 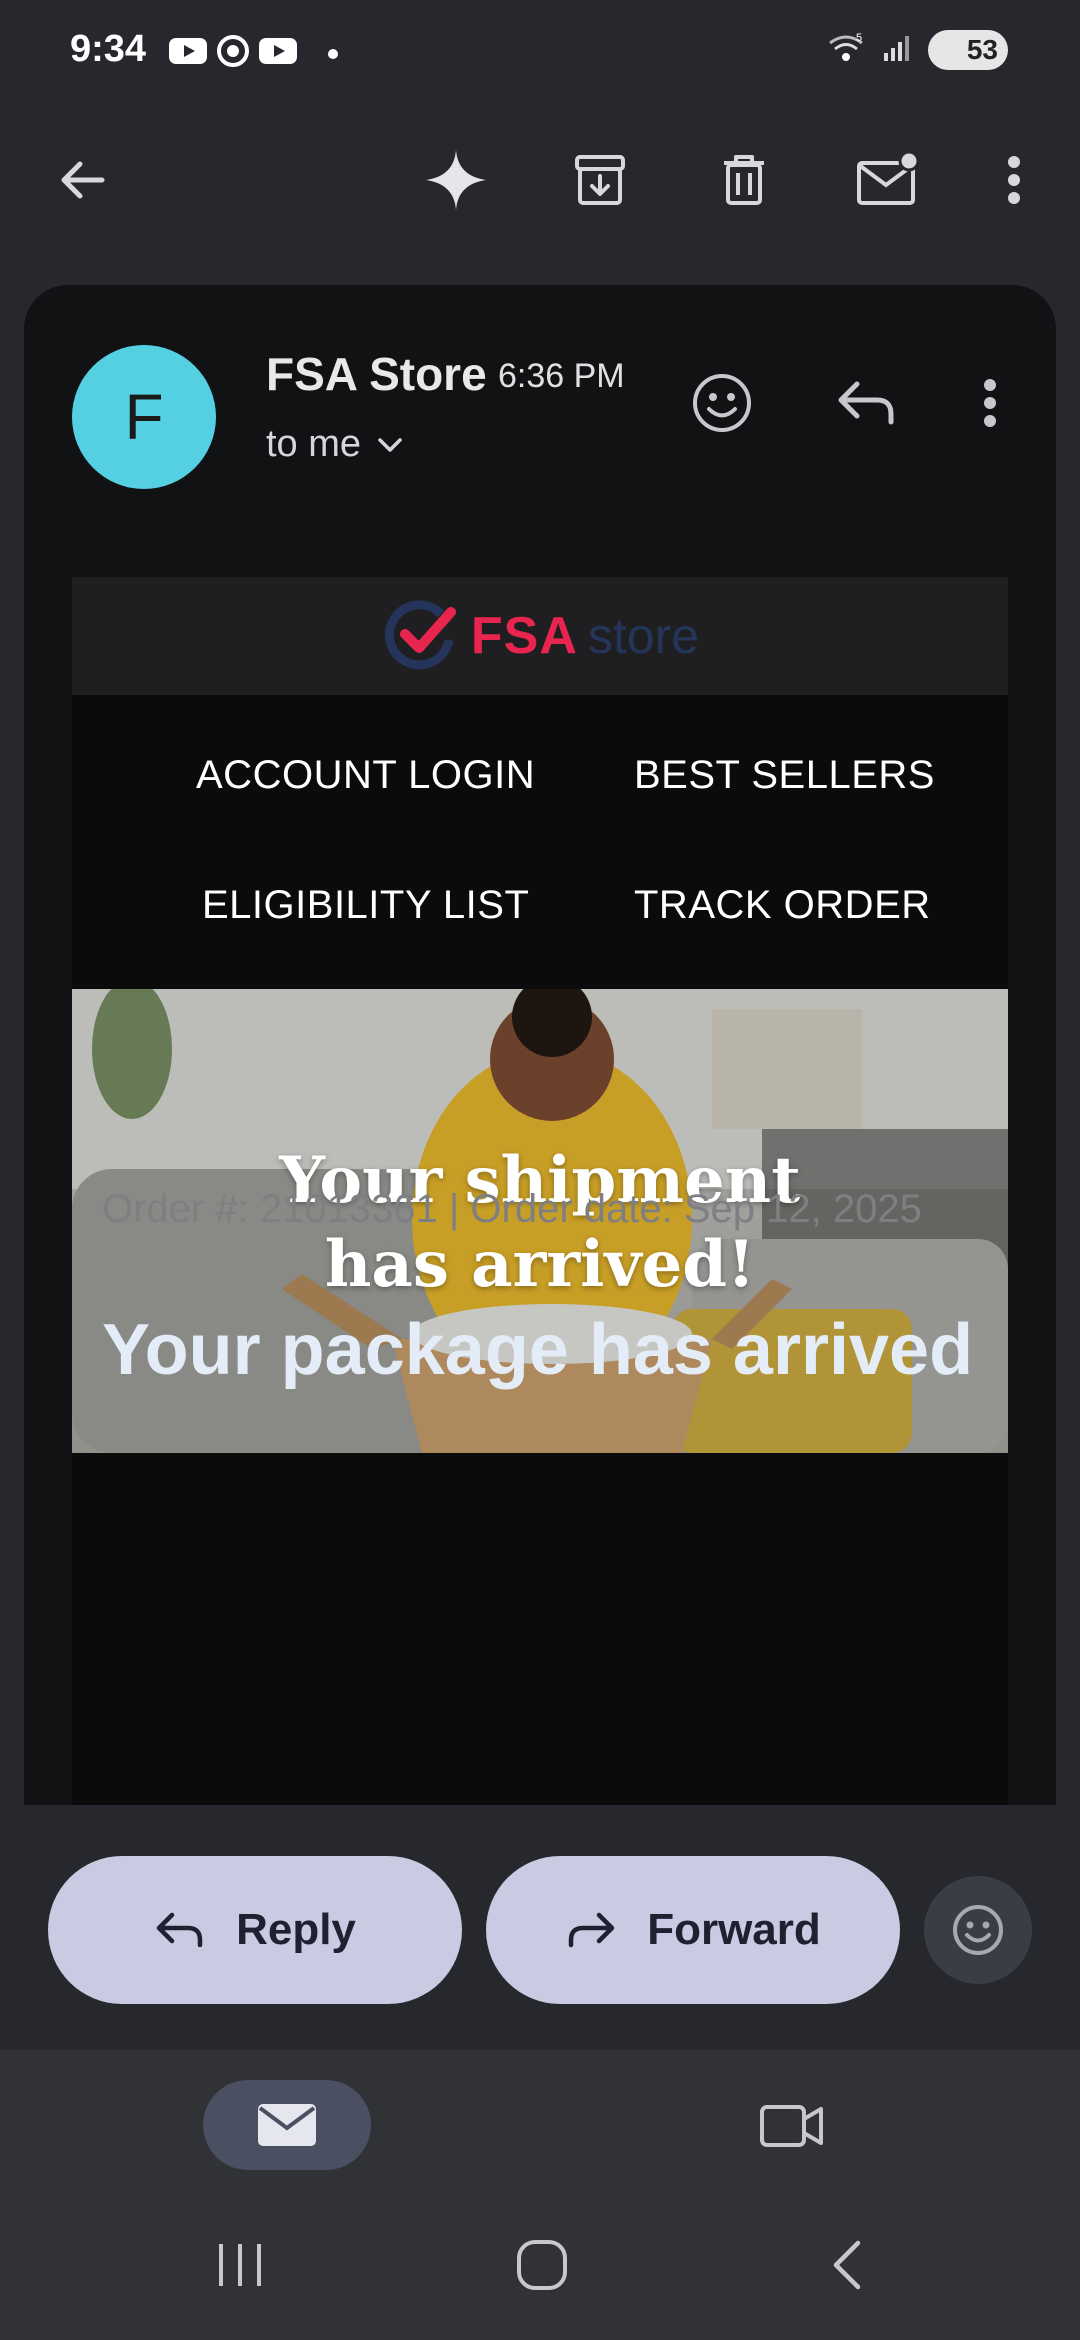 What do you see at coordinates (591, 1930) in the screenshot?
I see `forward-icon` at bounding box center [591, 1930].